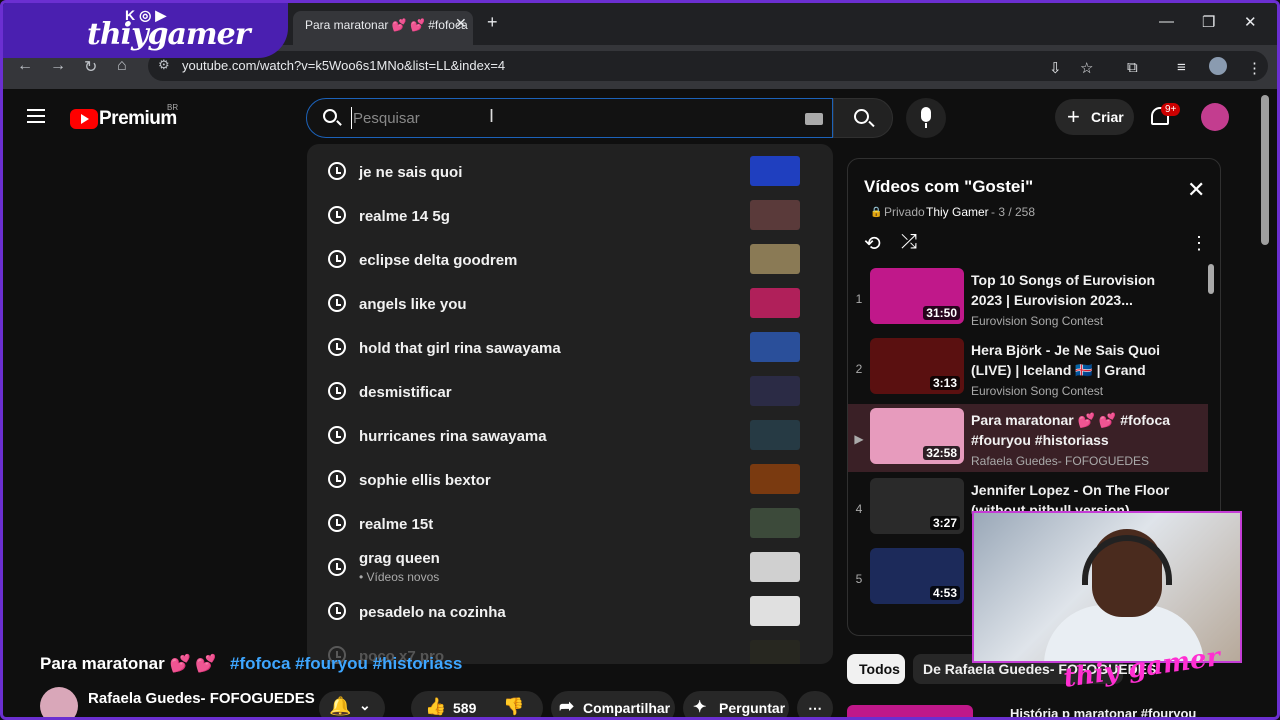 Image resolution: width=1280 pixels, height=720 pixels. Describe the element at coordinates (1254, 68) in the screenshot. I see `browser-menu-icon: ⋮` at that location.